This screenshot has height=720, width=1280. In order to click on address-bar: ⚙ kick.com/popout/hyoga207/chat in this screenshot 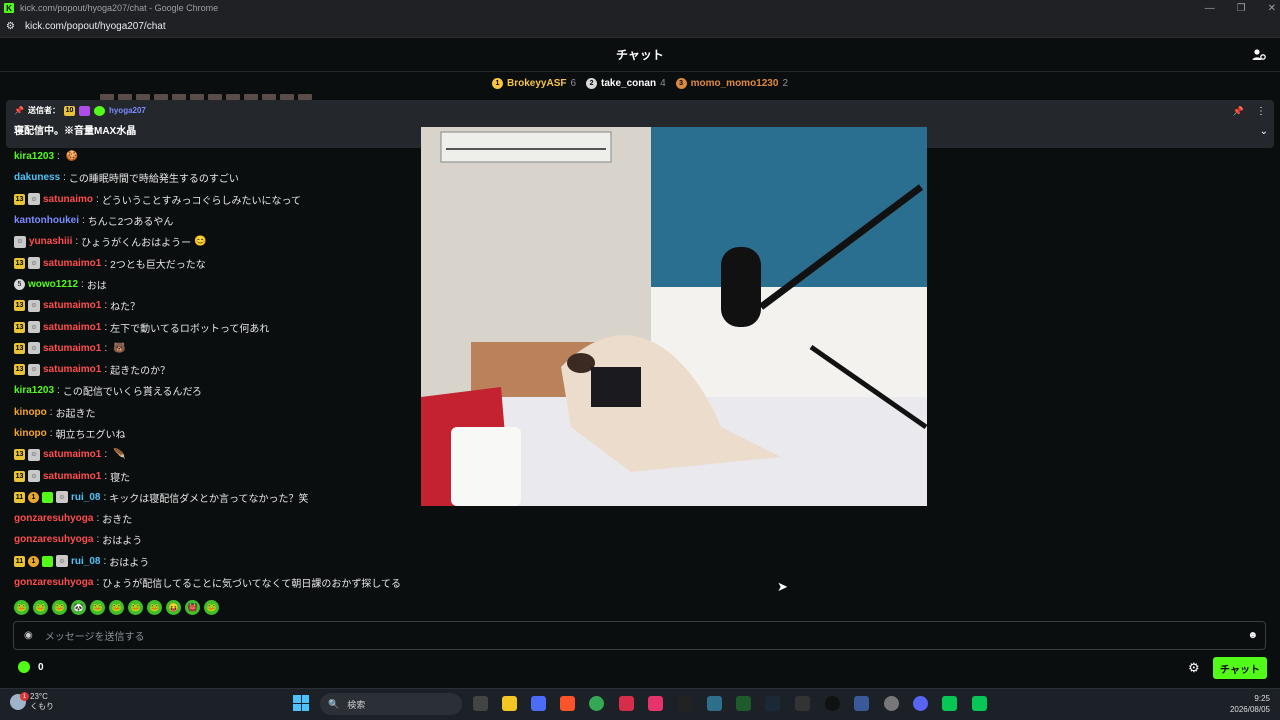, I will do `click(640, 27)`.